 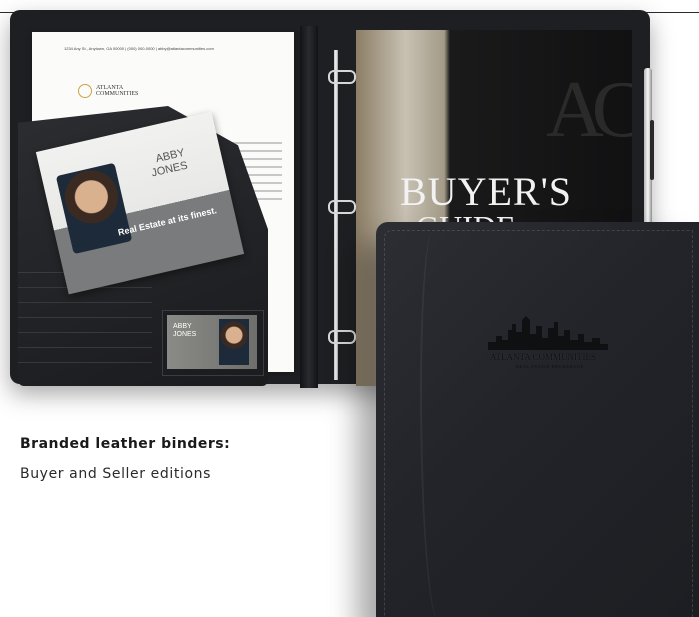 I want to click on id-card: ABBY JONES, so click(x=212, y=342).